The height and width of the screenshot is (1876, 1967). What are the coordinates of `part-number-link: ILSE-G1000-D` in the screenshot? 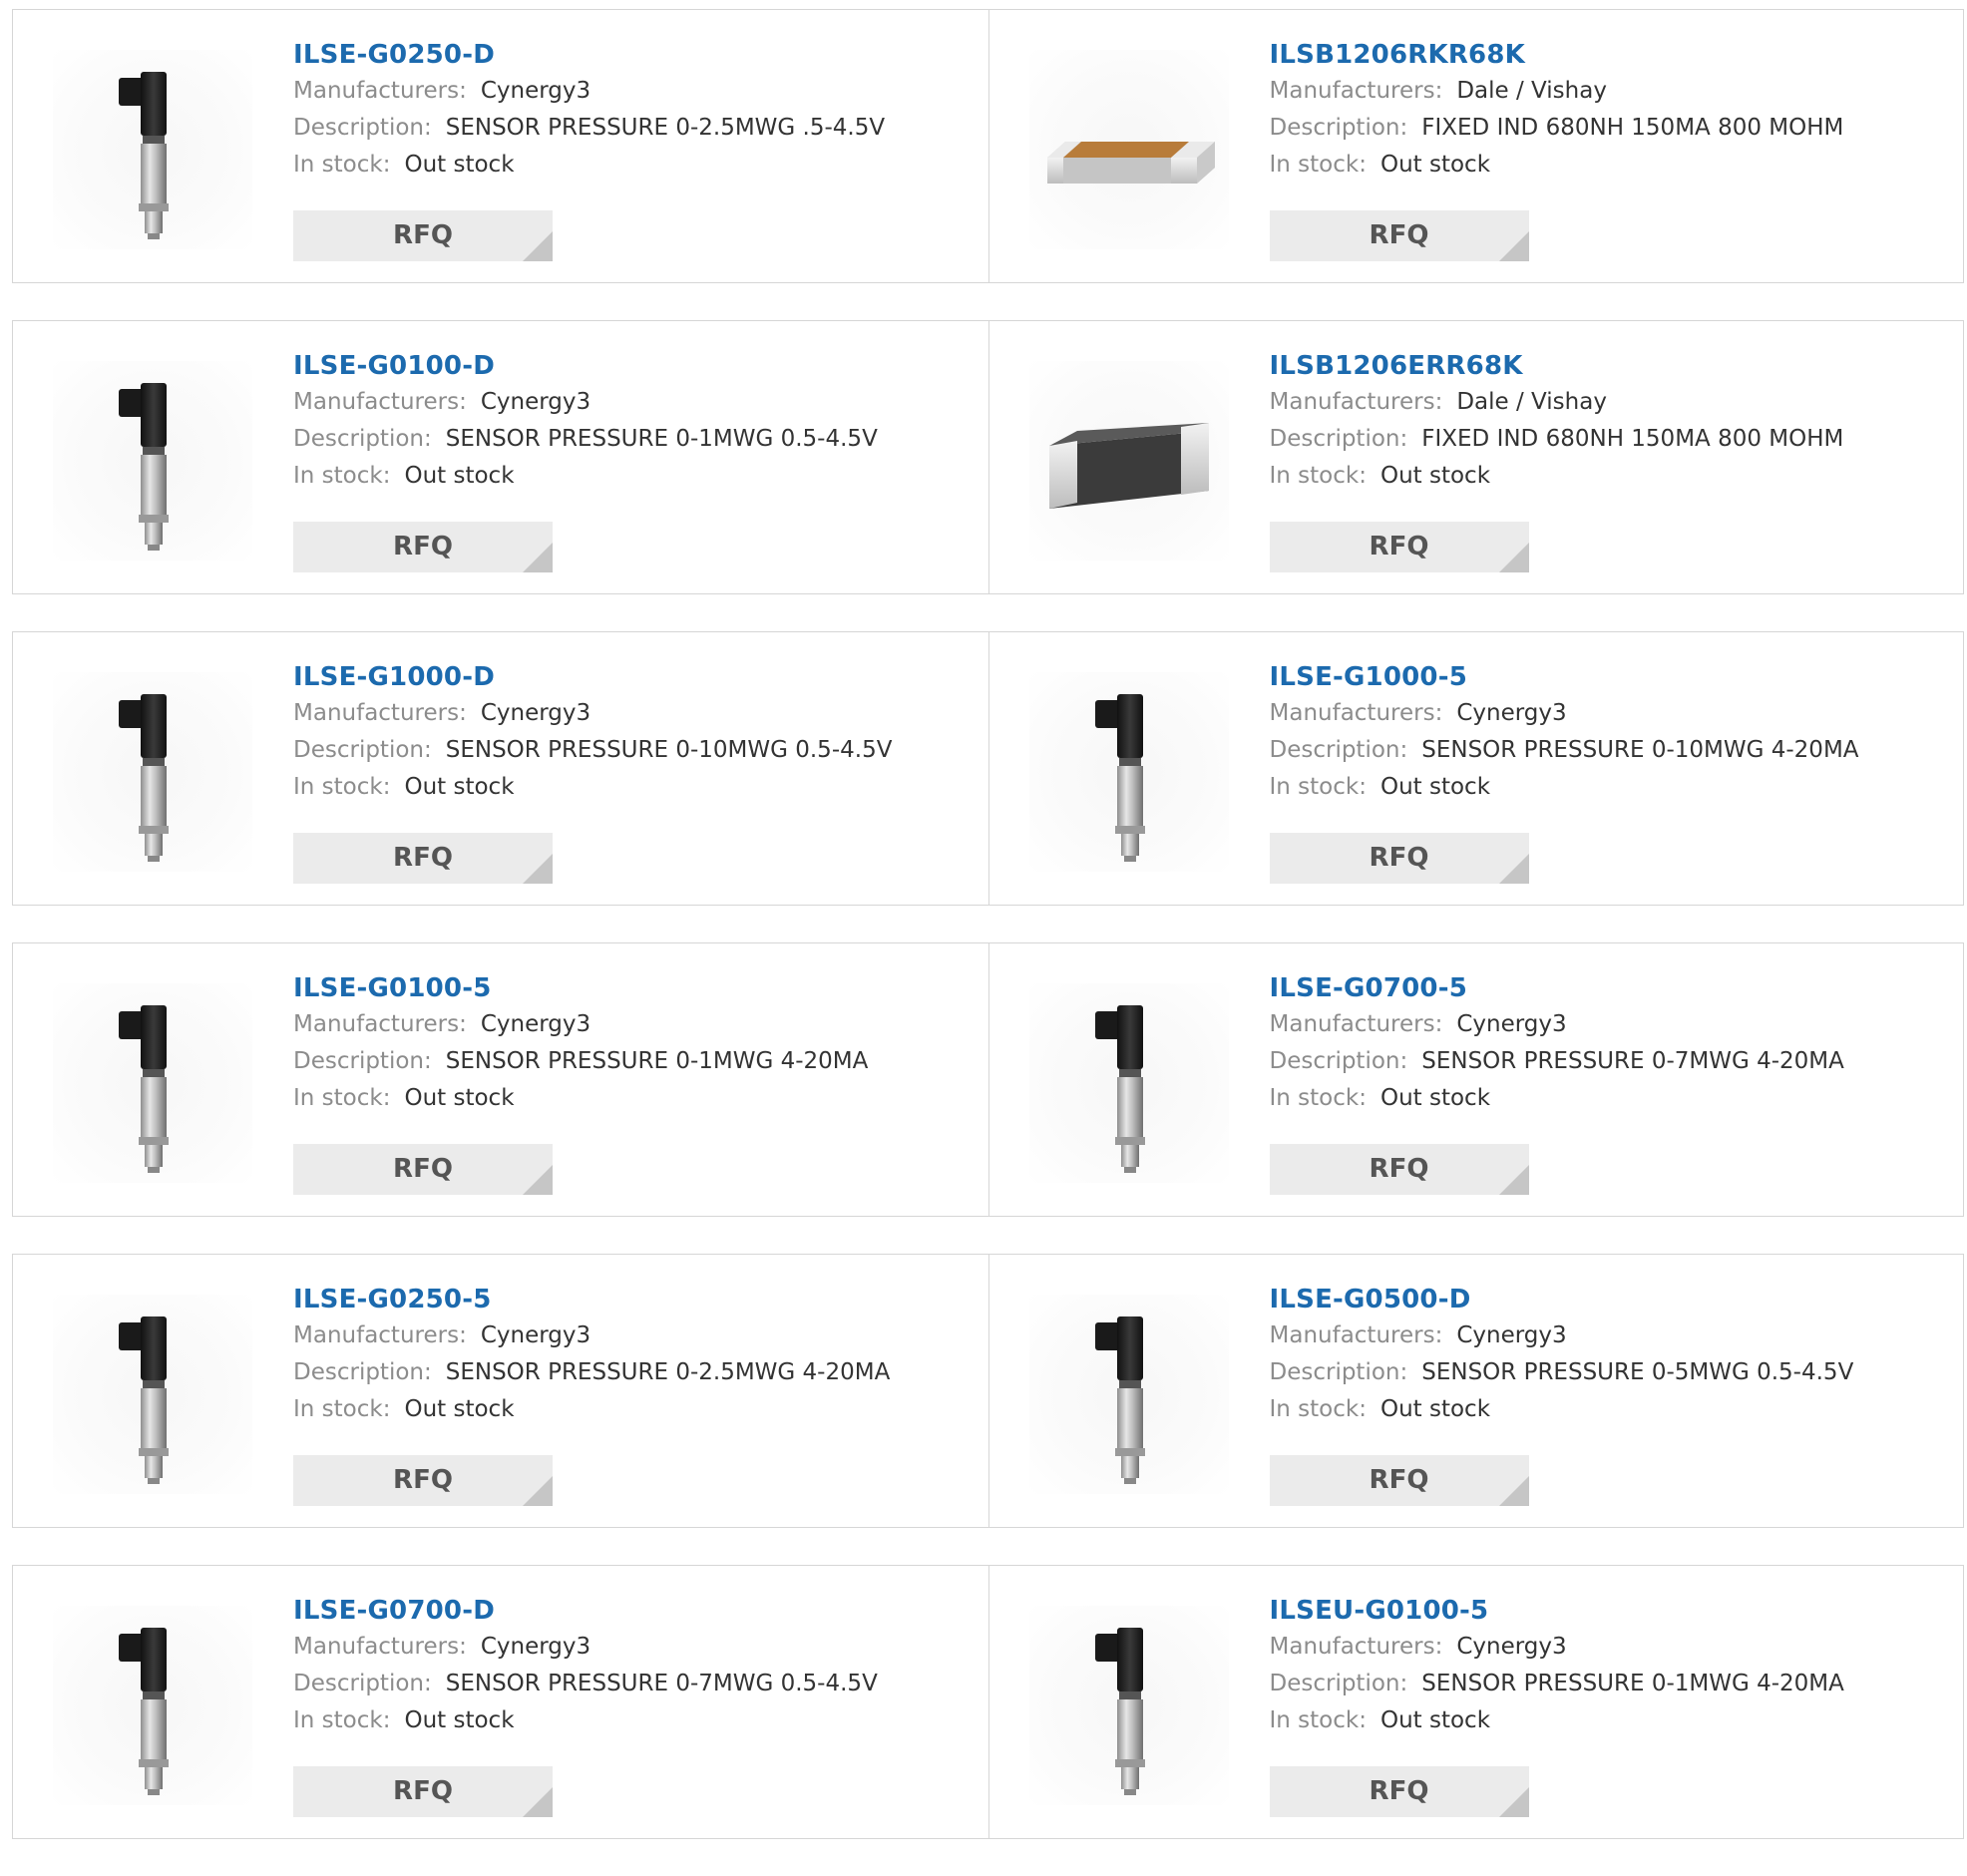 It's located at (394, 677).